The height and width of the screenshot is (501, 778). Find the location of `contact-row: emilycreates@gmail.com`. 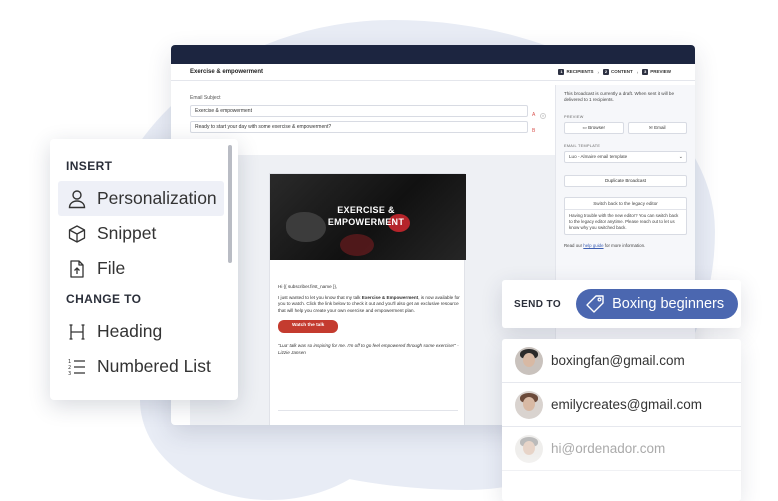

contact-row: emilycreates@gmail.com is located at coordinates (621, 405).